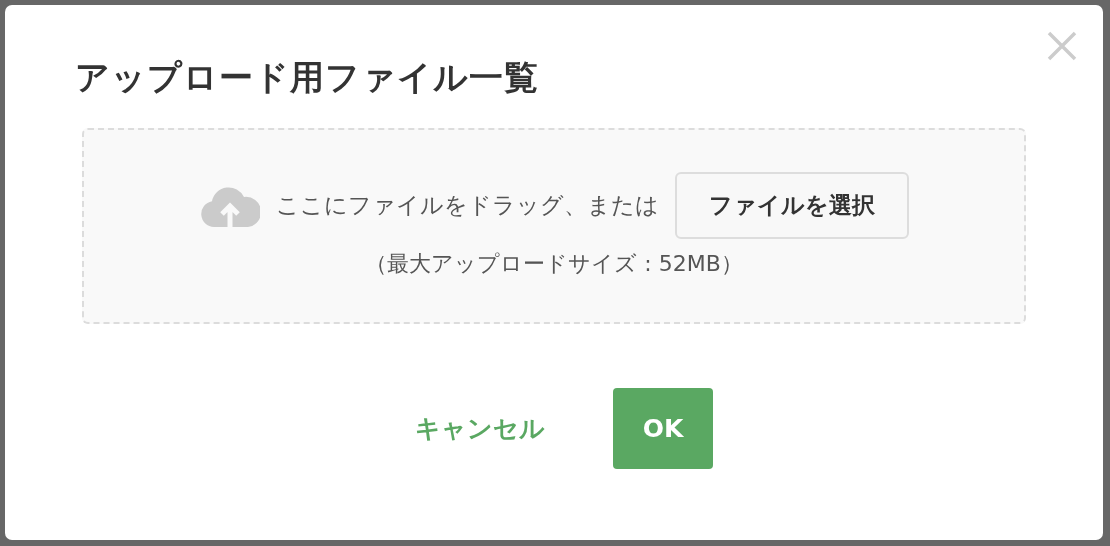  I want to click on close-icon, so click(1062, 46).